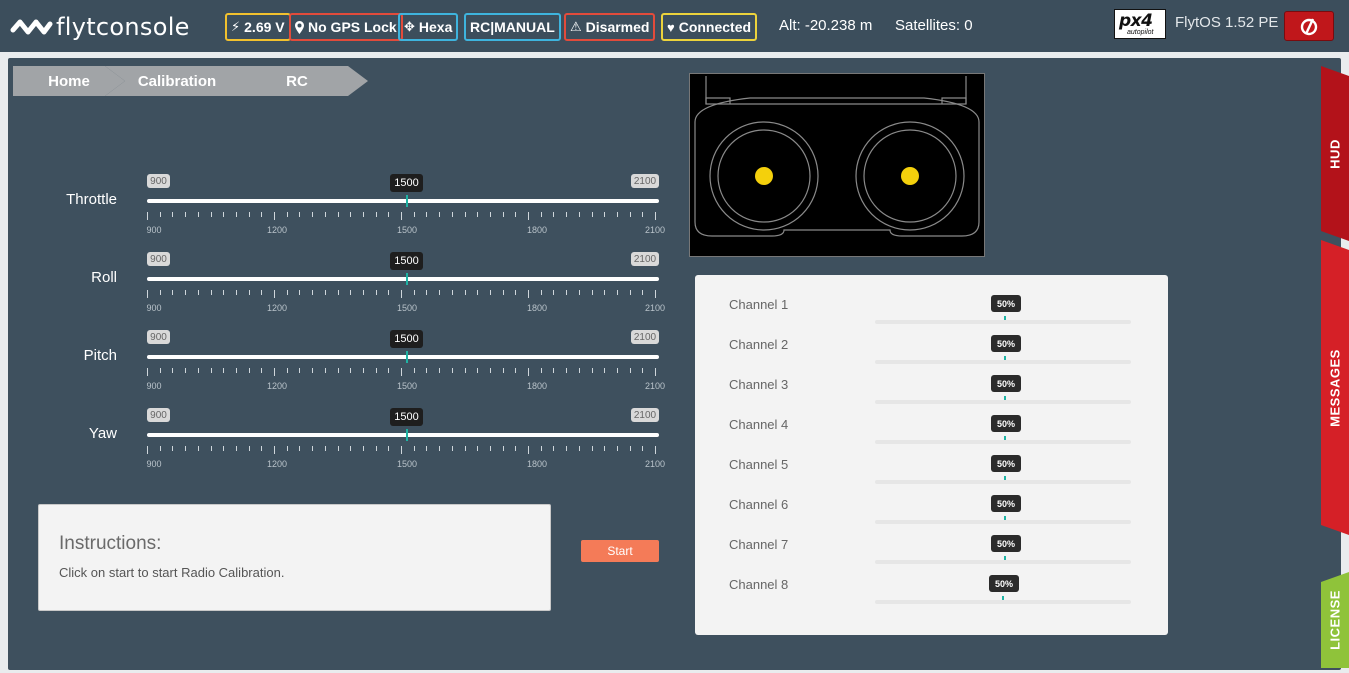 The height and width of the screenshot is (673, 1349). I want to click on tab-hud: HUD, so click(1335, 153).